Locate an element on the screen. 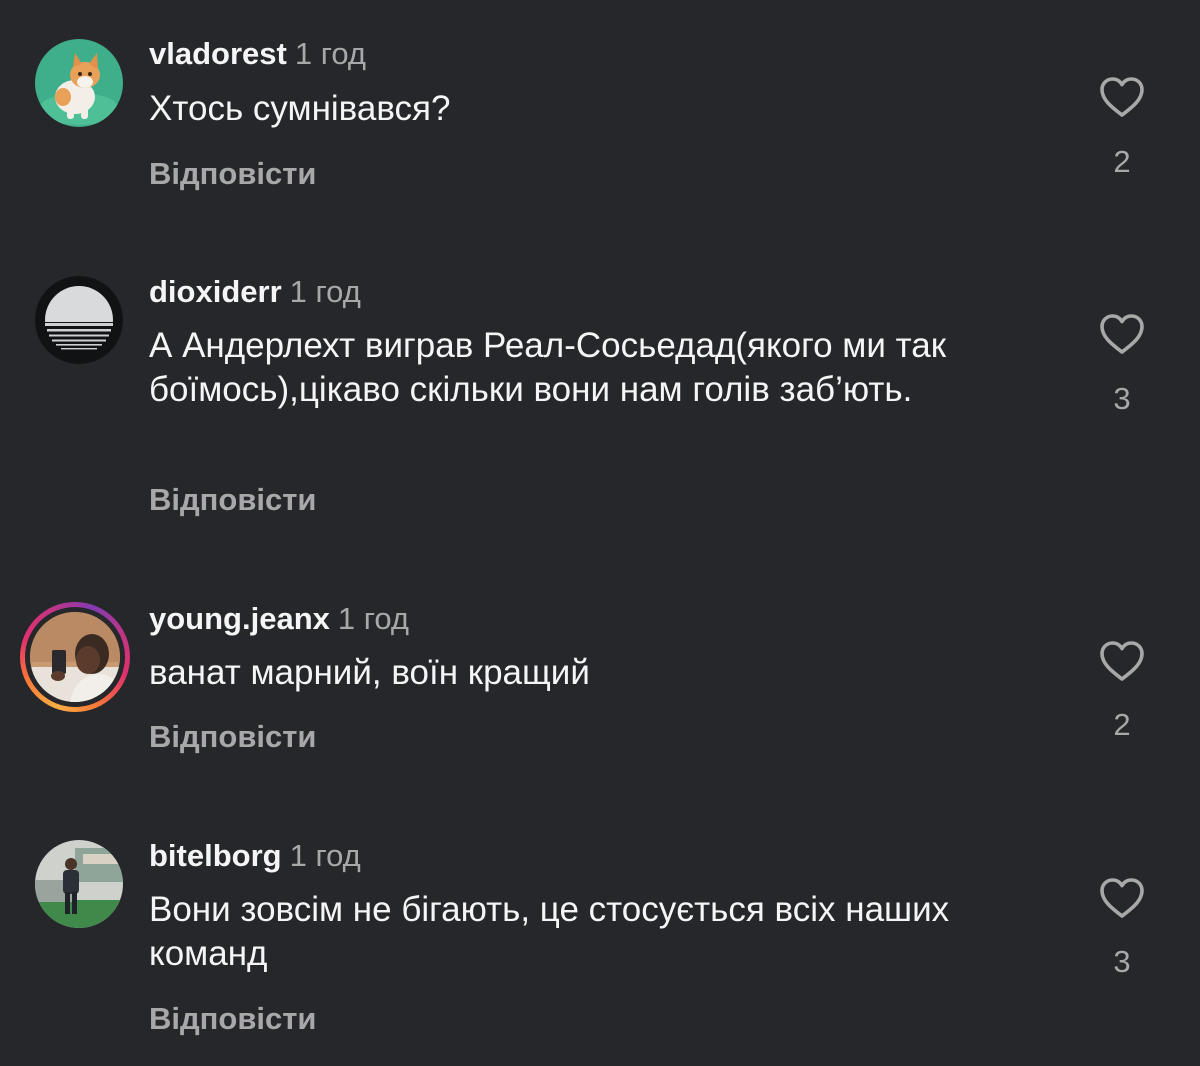 The height and width of the screenshot is (1066, 1200). avatar is located at coordinates (79, 884).